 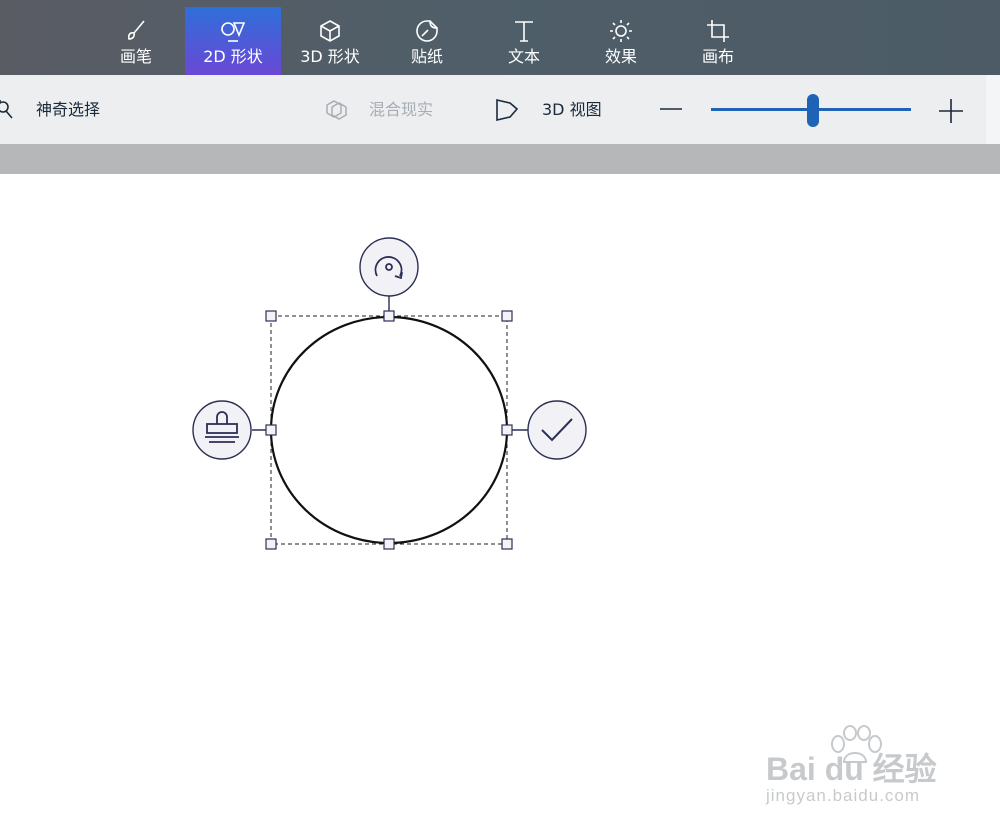 What do you see at coordinates (507, 430) in the screenshot?
I see `handle-right` at bounding box center [507, 430].